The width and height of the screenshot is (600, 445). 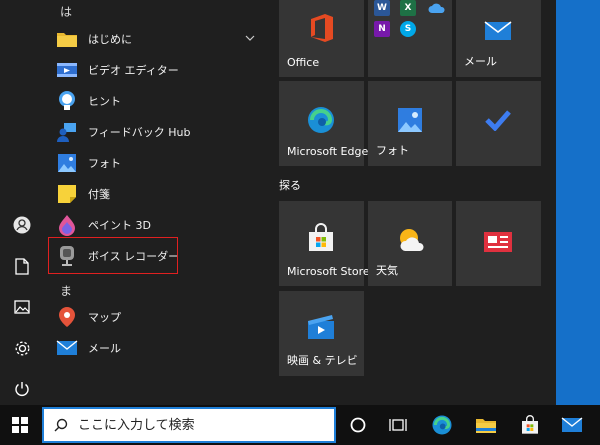 I want to click on tile-label: Microsoft Edge, so click(x=328, y=151).